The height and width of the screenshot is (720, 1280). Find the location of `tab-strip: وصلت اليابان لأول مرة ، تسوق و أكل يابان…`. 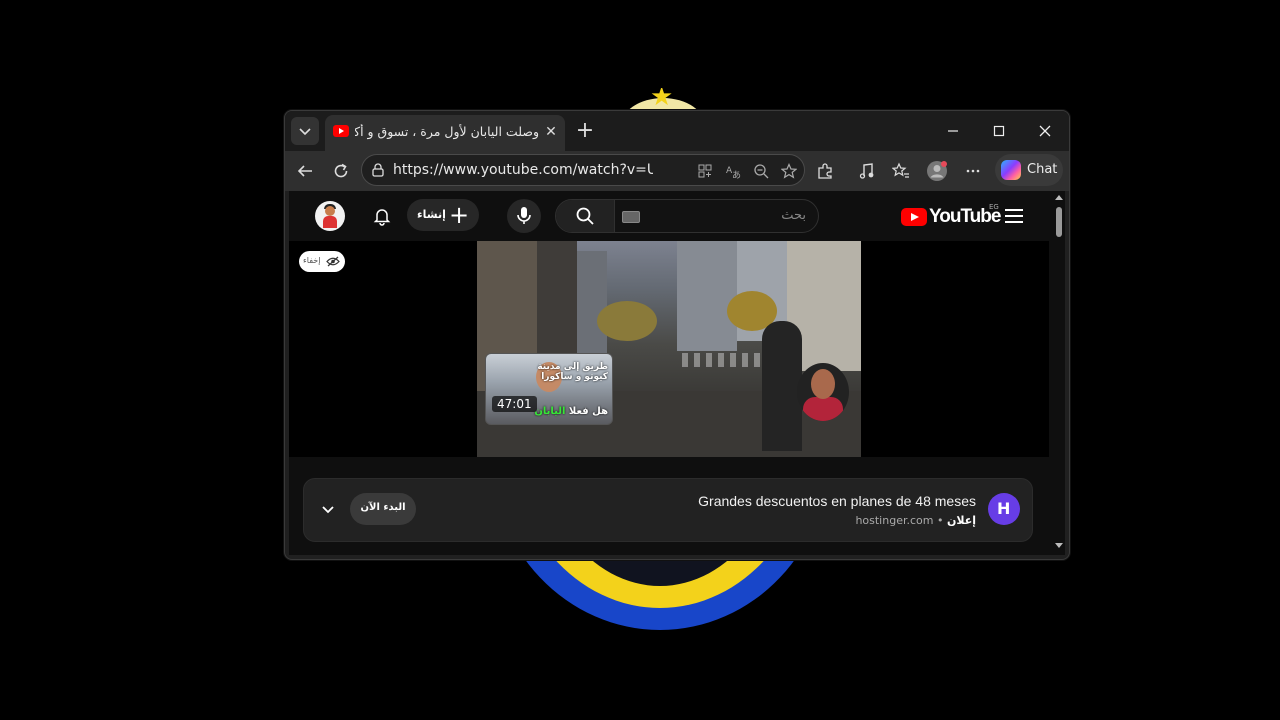

tab-strip: وصلت اليابان لأول مرة ، تسوق و أكل يابان… is located at coordinates (677, 131).